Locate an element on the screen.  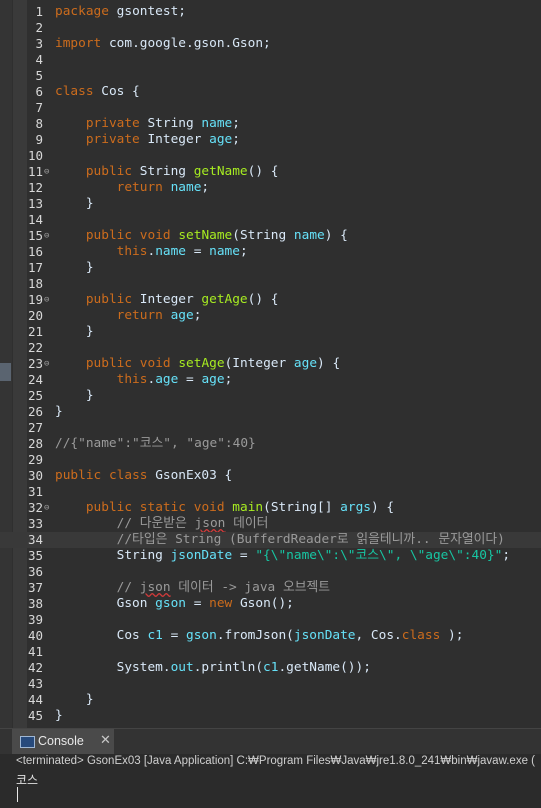
line-number: 24 is located at coordinates (35, 379).